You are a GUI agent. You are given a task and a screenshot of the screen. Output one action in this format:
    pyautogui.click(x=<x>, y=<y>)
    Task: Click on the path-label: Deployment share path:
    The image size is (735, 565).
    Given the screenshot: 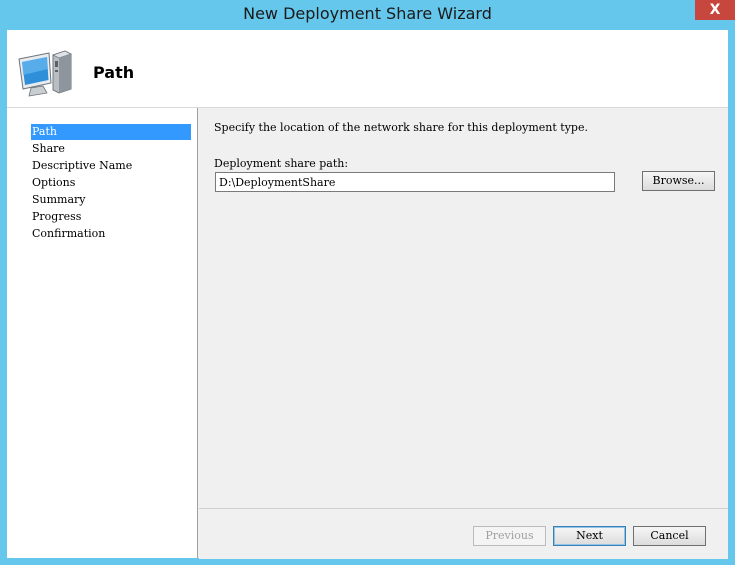 What is the action you would take?
    pyautogui.click(x=281, y=163)
    